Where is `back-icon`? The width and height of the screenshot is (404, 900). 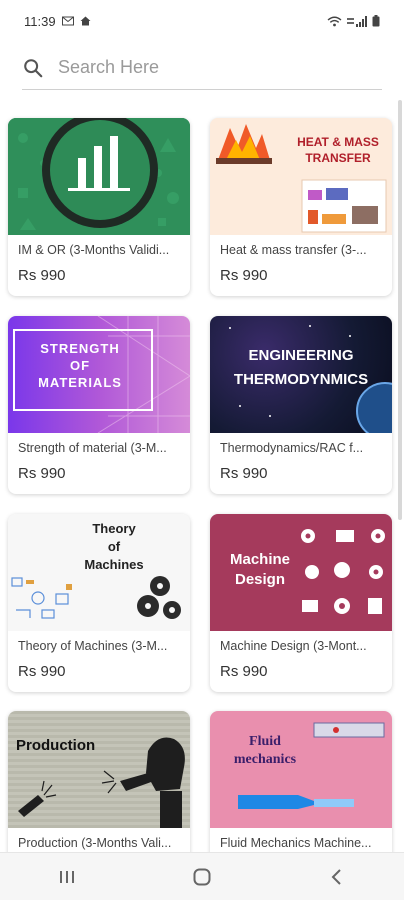 back-icon is located at coordinates (336, 876).